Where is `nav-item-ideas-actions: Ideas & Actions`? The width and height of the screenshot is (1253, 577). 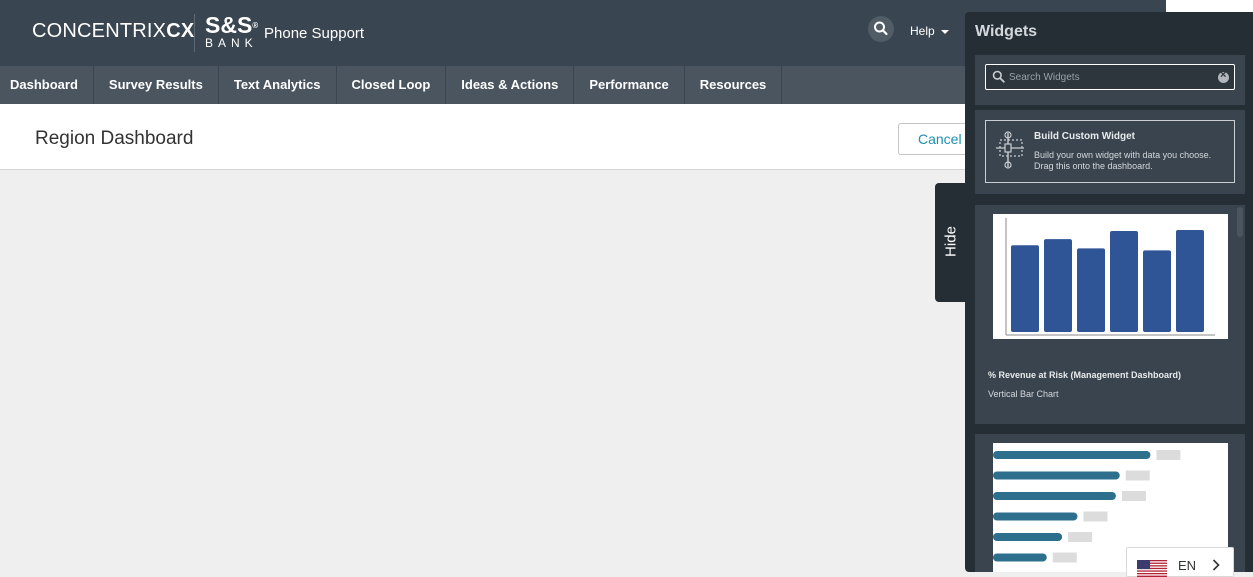
nav-item-ideas-actions: Ideas & Actions is located at coordinates (510, 85).